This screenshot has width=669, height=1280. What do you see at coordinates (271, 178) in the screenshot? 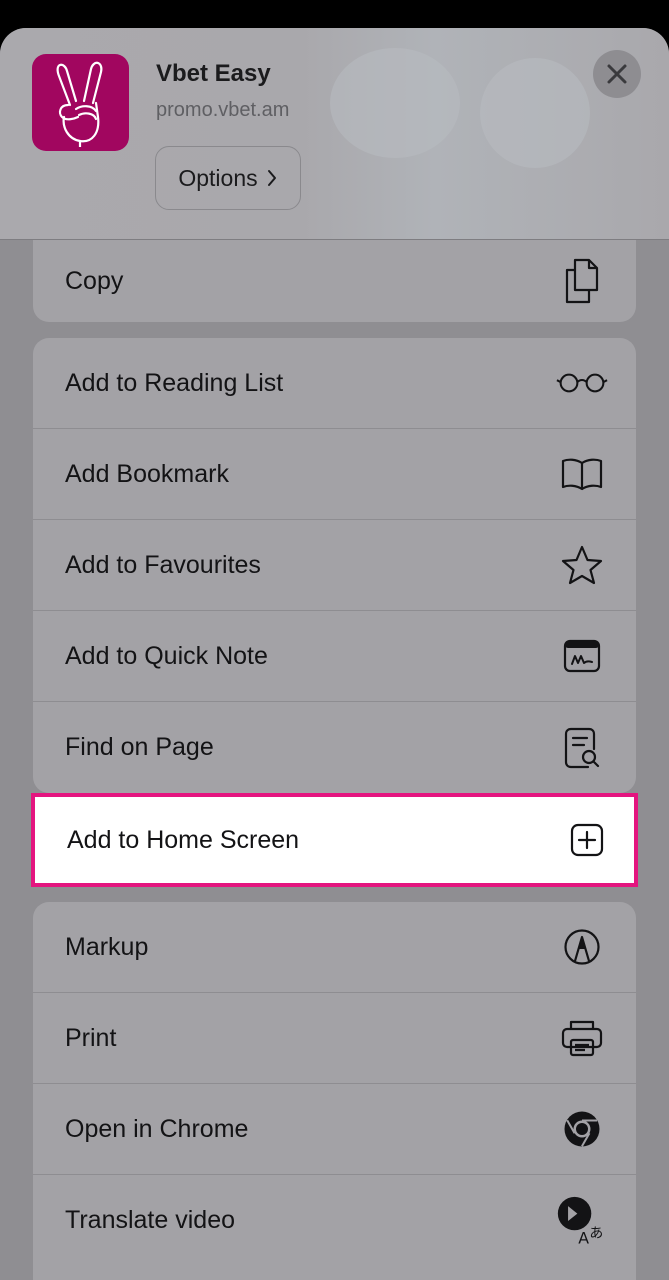
I see `chevron-right-icon` at bounding box center [271, 178].